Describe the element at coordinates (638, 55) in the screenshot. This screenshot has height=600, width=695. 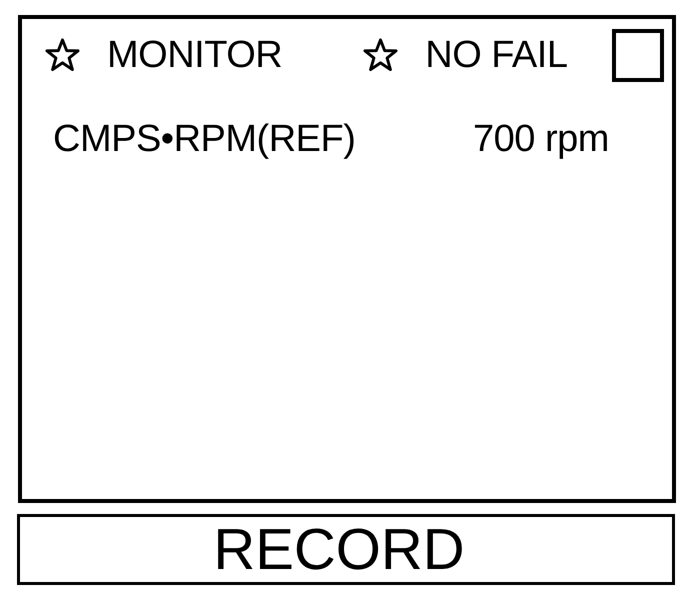
I see `checkbox` at that location.